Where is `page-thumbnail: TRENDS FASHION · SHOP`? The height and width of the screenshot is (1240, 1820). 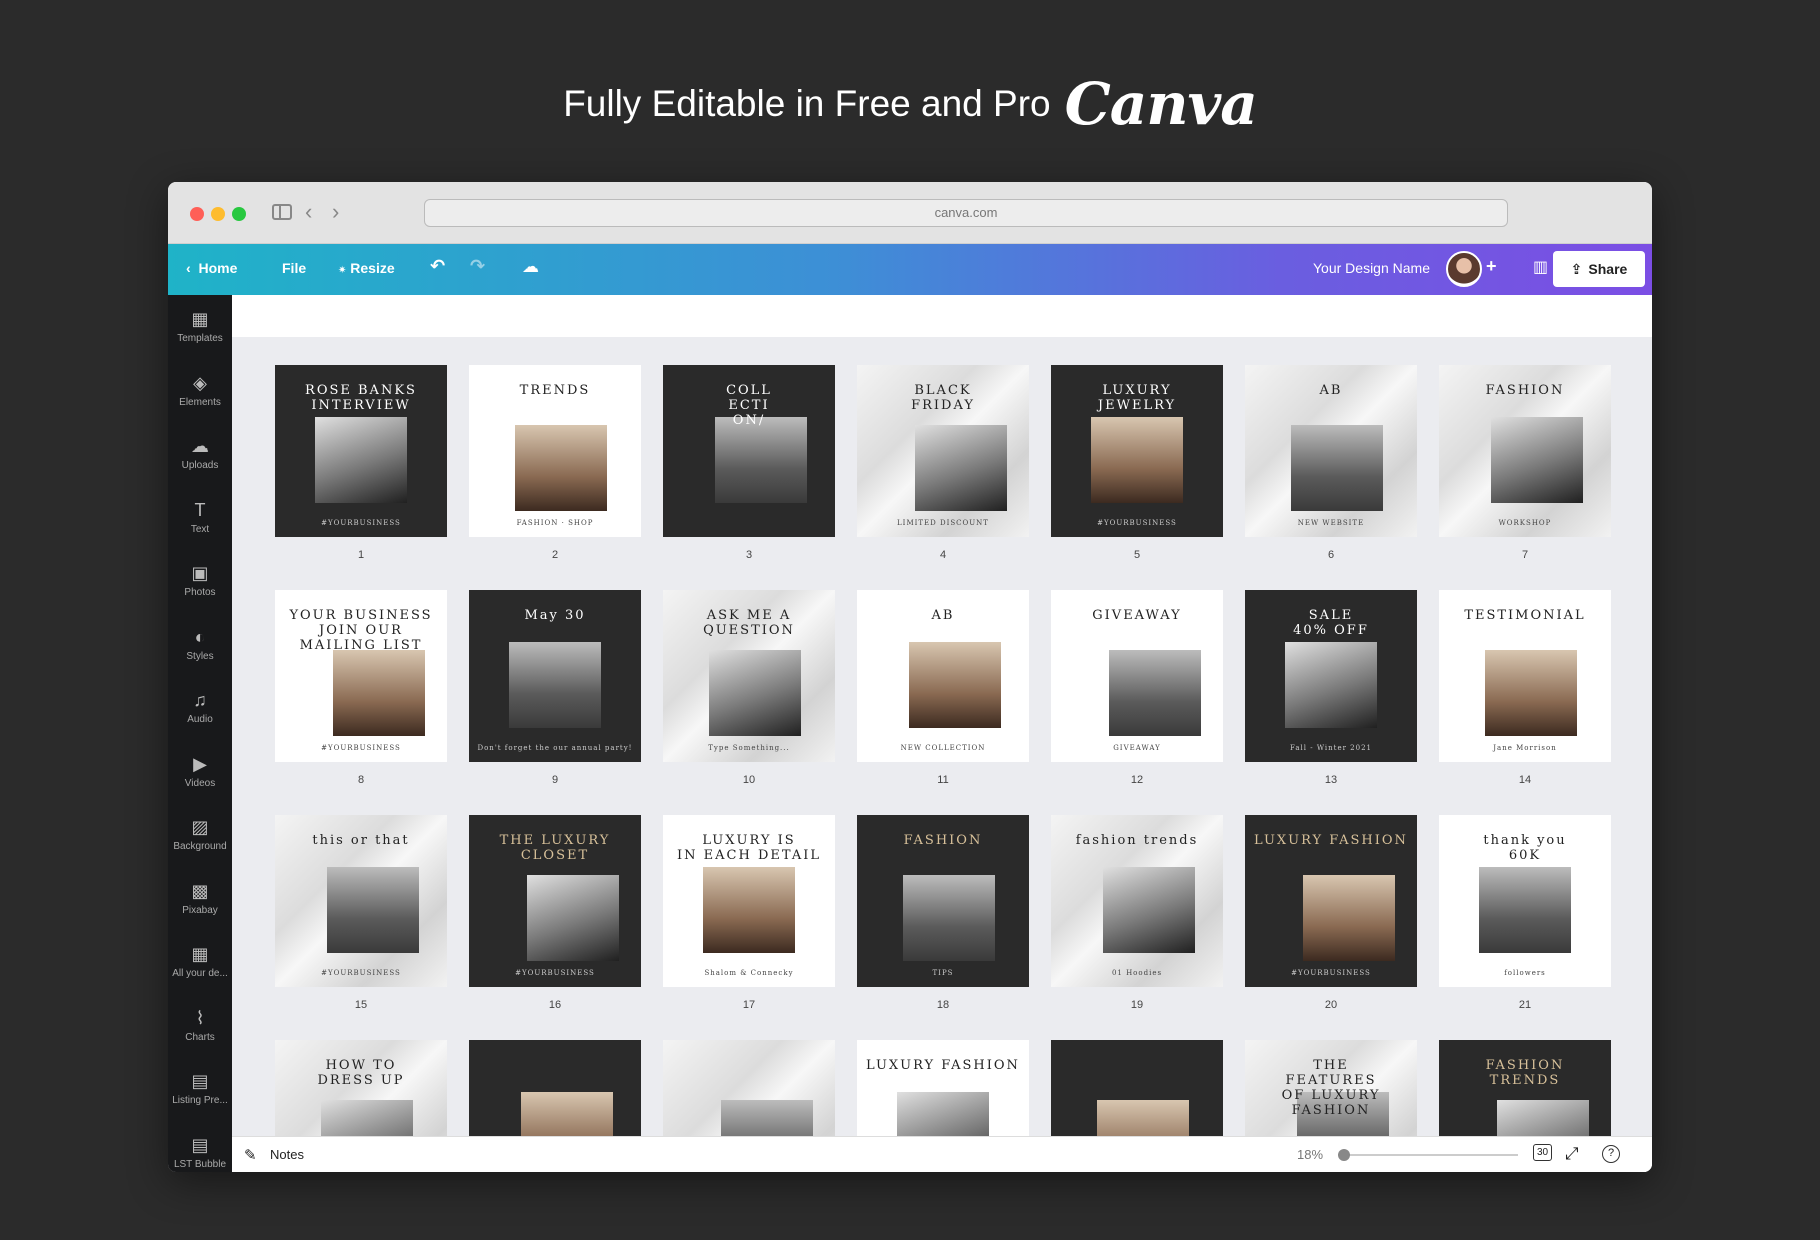 page-thumbnail: TRENDS FASHION · SHOP is located at coordinates (555, 451).